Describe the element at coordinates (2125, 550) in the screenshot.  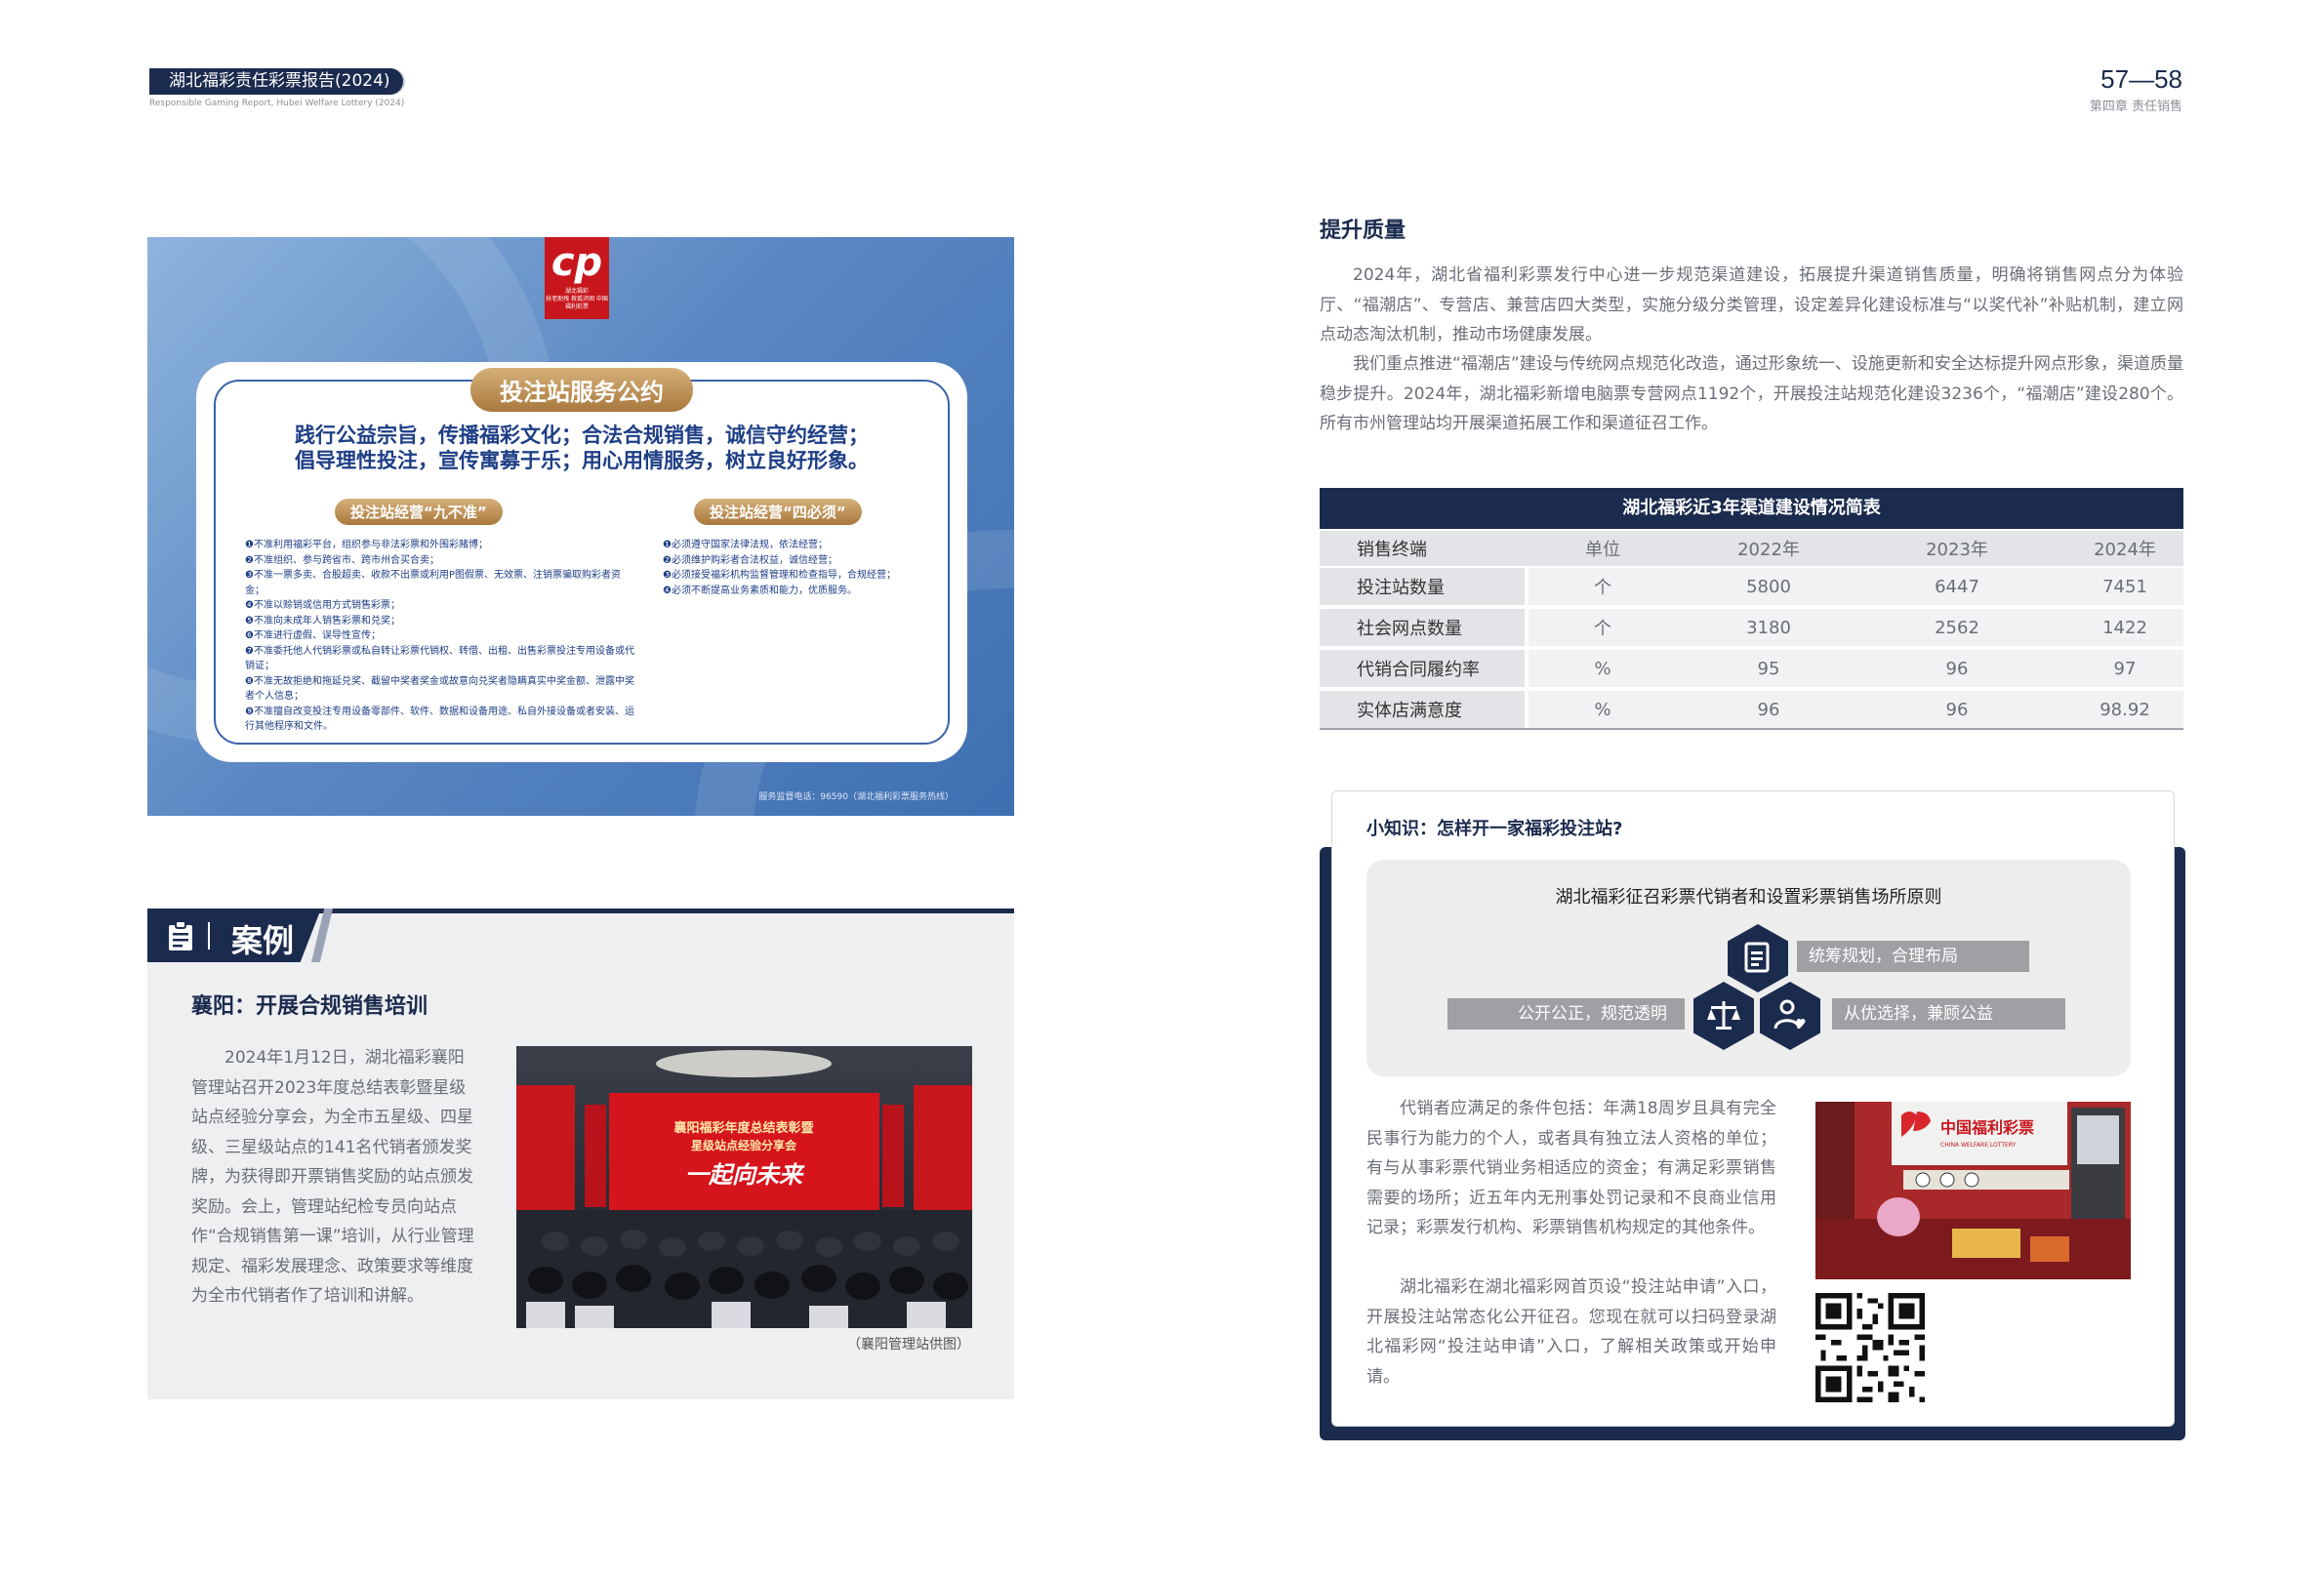
I see `table-header-cell: 2024年` at that location.